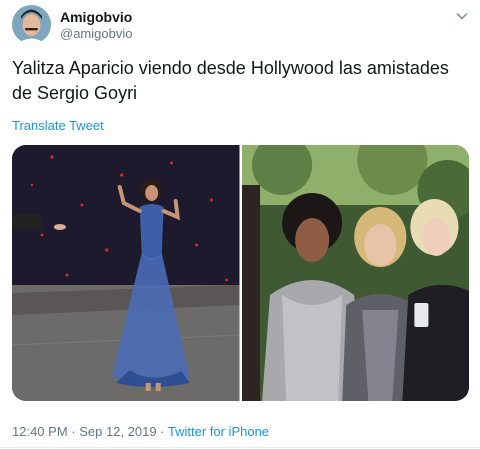 This screenshot has height=449, width=480. I want to click on author-display-name: Amigobvio, so click(96, 17).